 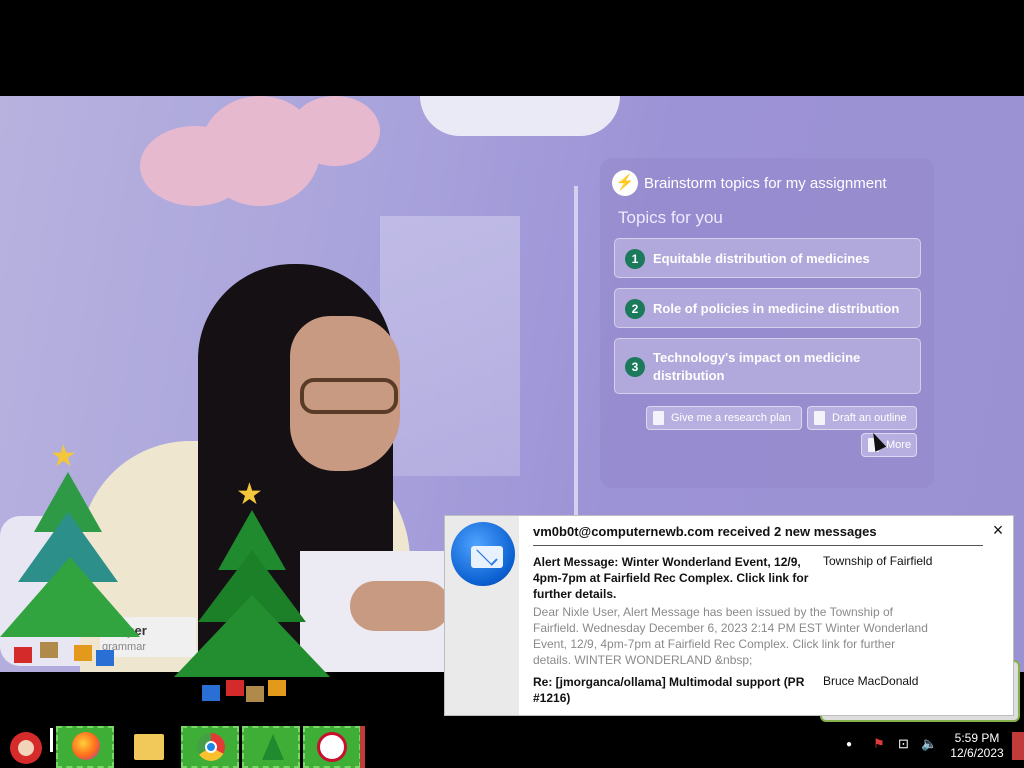 I want to click on research-plan-label: Give me a research plan, so click(x=731, y=418).